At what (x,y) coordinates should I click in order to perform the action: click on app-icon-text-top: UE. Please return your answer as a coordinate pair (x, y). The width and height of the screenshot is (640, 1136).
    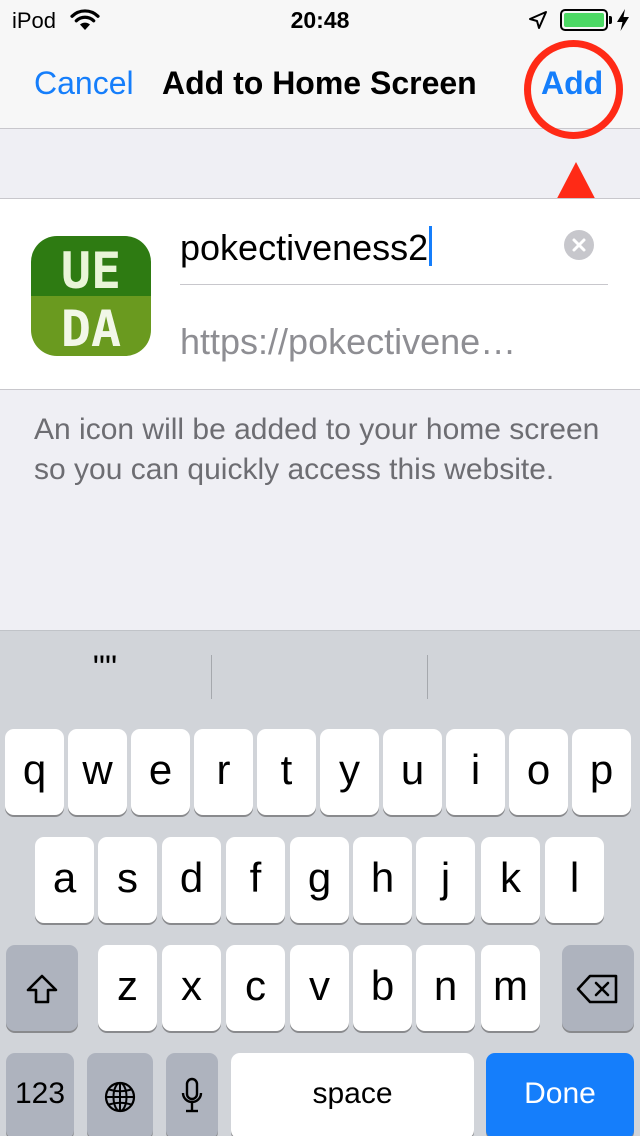
    Looking at the image, I should click on (91, 271).